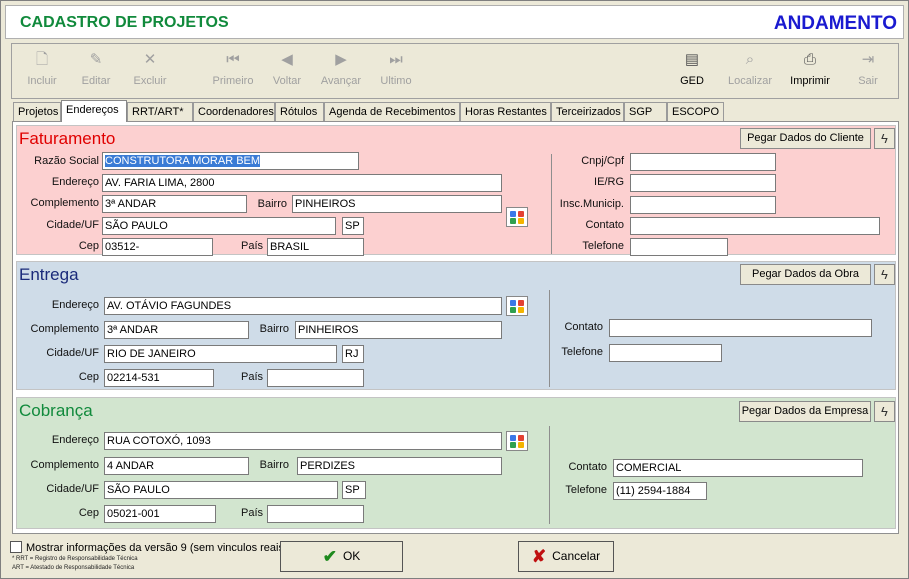  What do you see at coordinates (176, 466) in the screenshot?
I see `complemento-field: 4 ANDAR` at bounding box center [176, 466].